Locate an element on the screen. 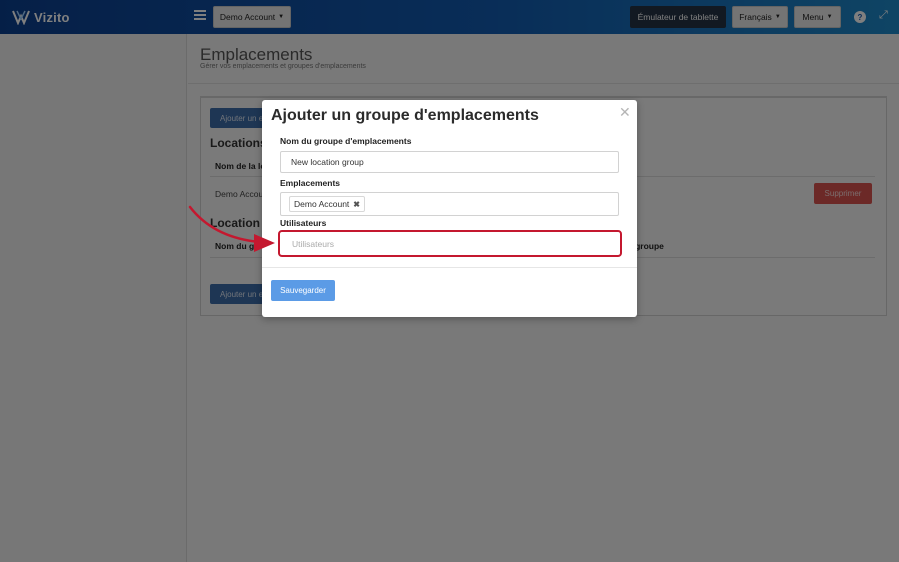  save-button-label: Sauvegarder is located at coordinates (303, 290).